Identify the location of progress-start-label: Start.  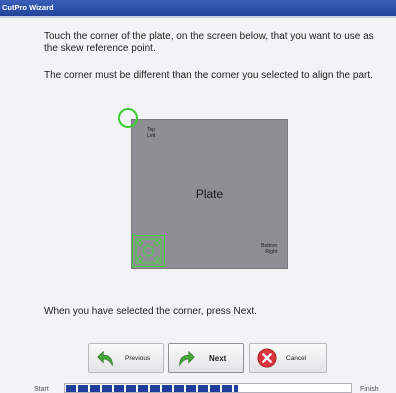
(41, 389).